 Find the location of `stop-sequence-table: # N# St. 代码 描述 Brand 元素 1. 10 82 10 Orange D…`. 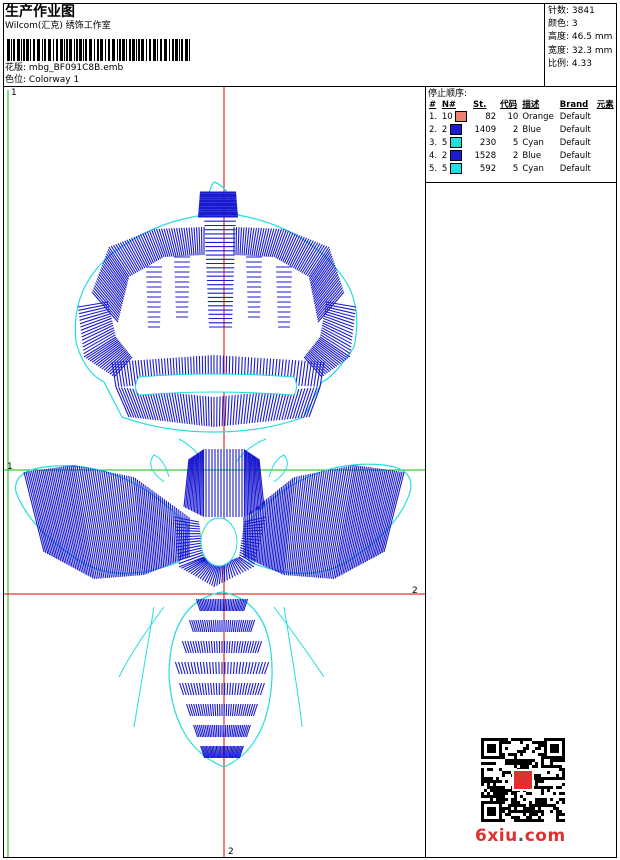

stop-sequence-table: # N# St. 代码 描述 Brand 元素 1. 10 82 10 Orange D… is located at coordinates (522, 138).